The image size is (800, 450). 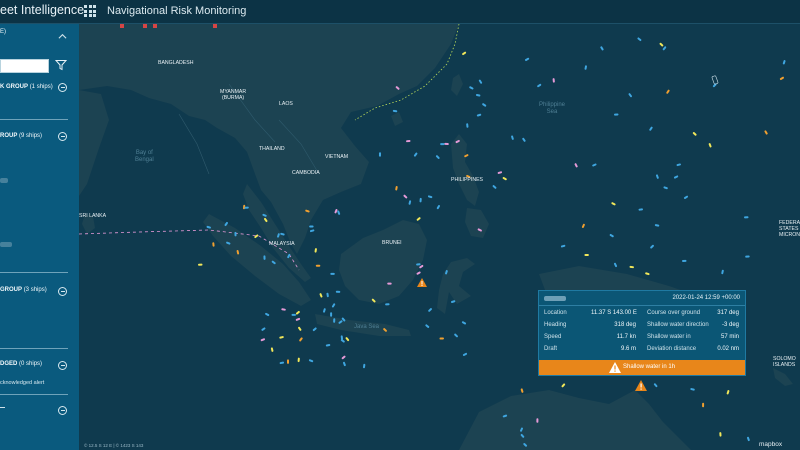 What do you see at coordinates (21, 136) in the screenshot?
I see `group-label-2: ROUP (9 ships)` at bounding box center [21, 136].